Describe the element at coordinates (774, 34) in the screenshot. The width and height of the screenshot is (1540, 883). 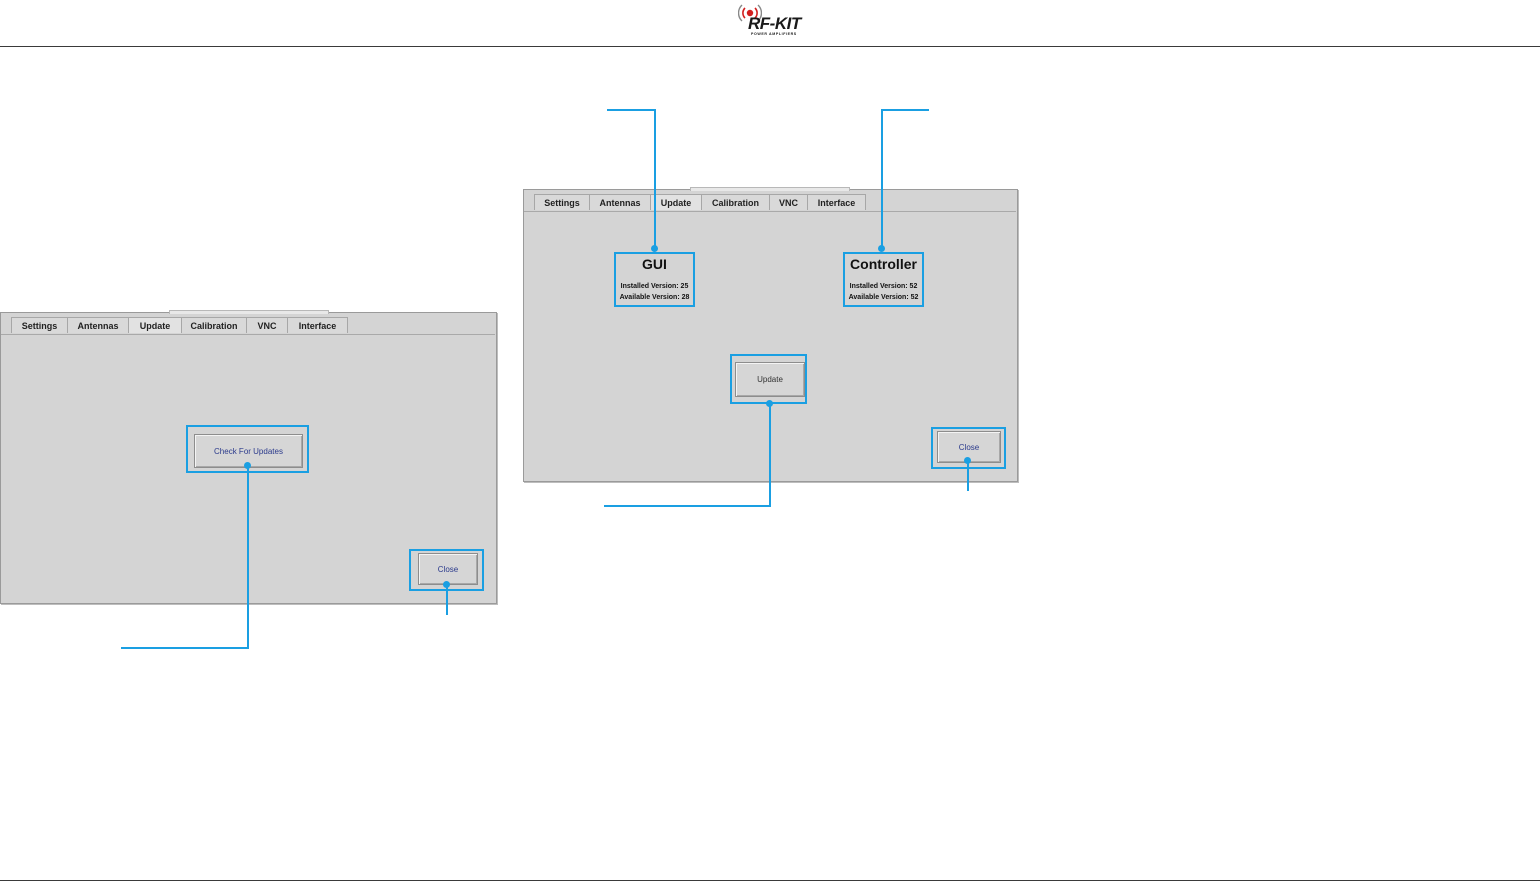
I see `logo-tagline: POWER AMPLIFIERS` at that location.